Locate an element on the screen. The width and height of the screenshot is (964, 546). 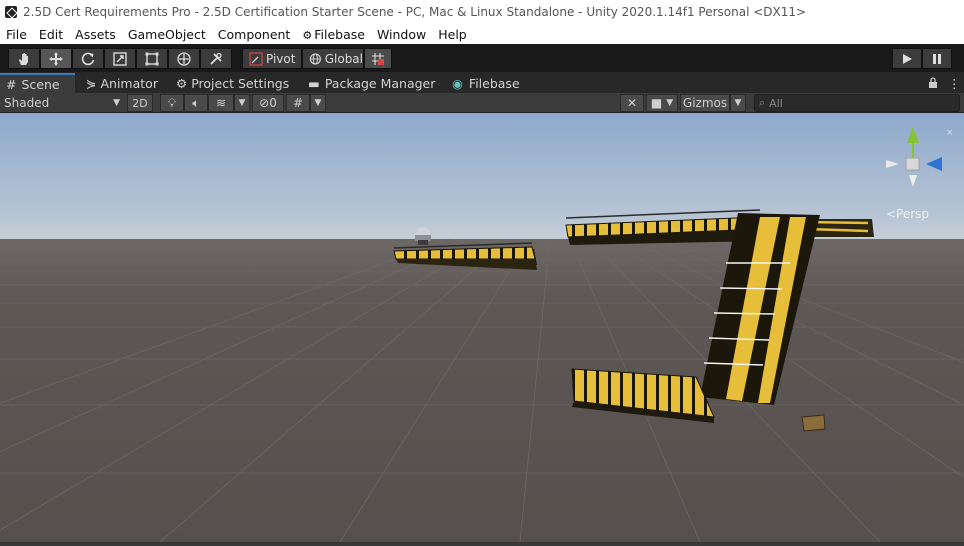
move-tool-button is located at coordinates (56, 58).